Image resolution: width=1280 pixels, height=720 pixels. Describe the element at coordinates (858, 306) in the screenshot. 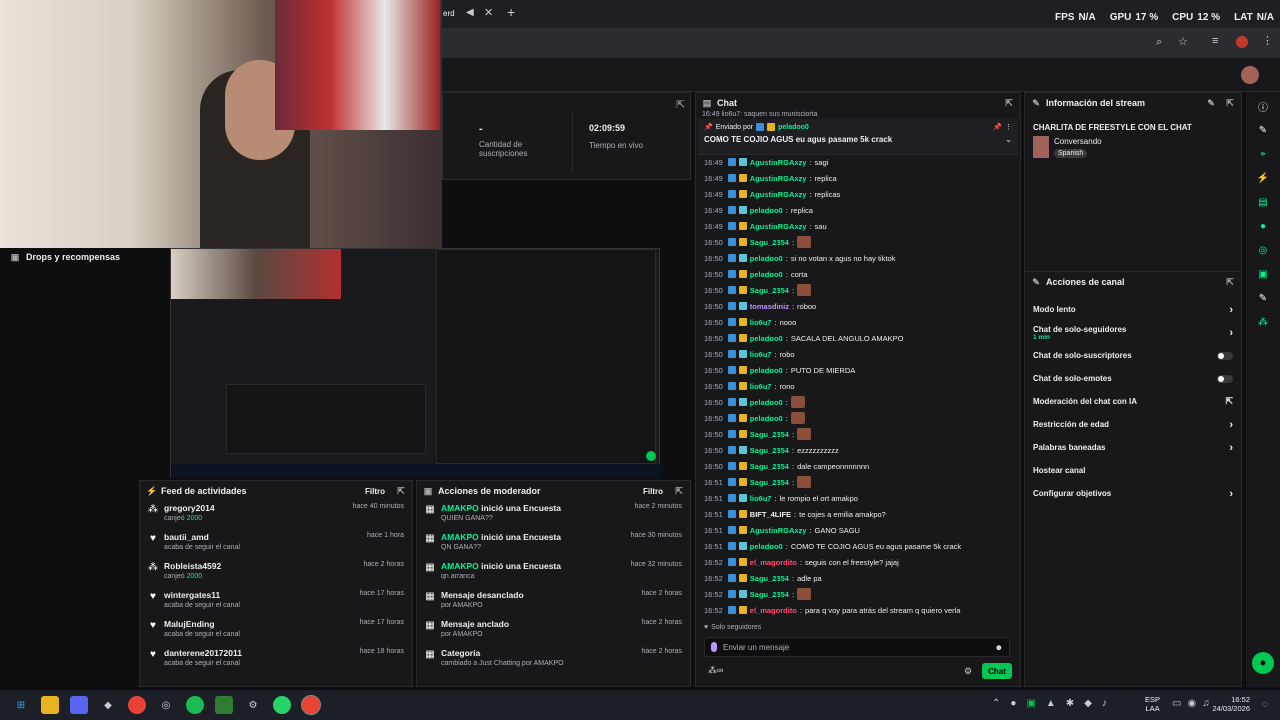

I see `chat-line: 16:50 tomasdiniz: roboo` at that location.